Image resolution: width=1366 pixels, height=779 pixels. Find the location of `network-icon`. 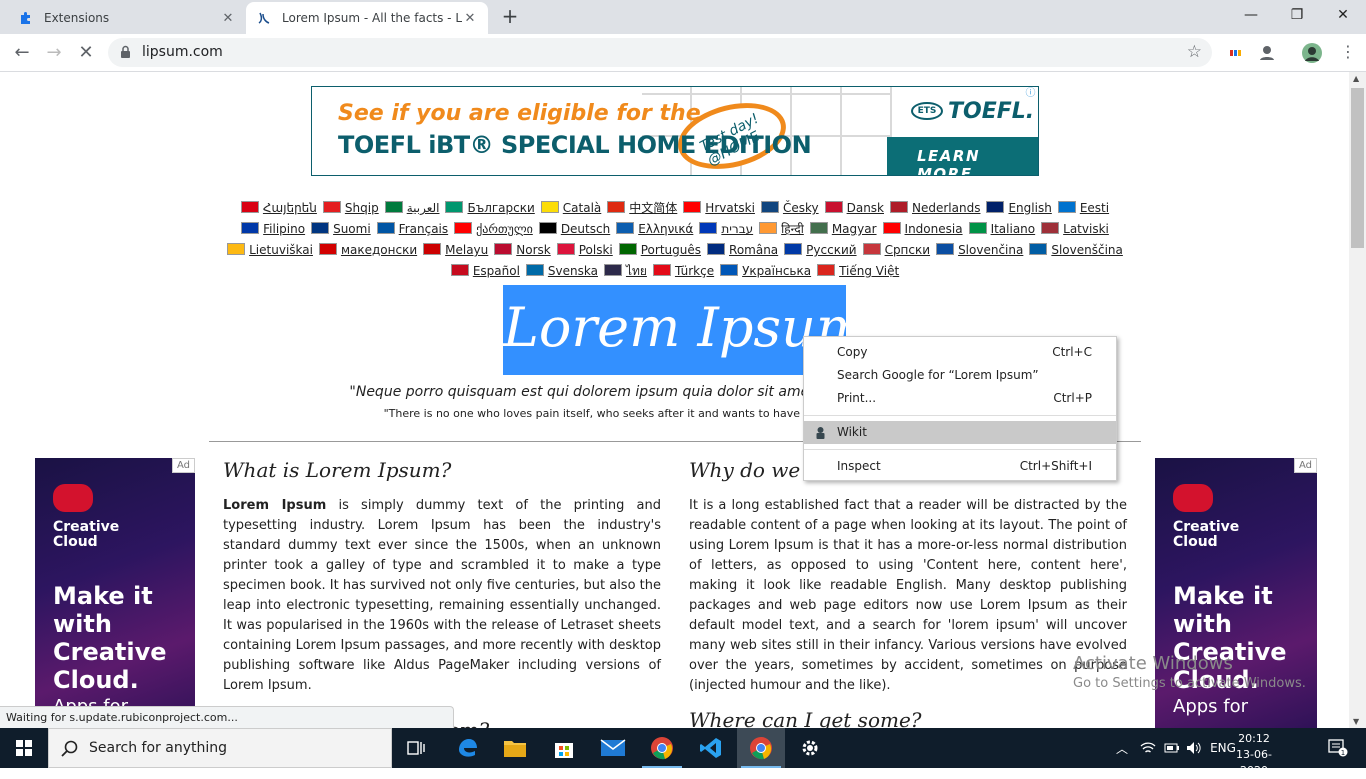

network-icon is located at coordinates (1148, 748).